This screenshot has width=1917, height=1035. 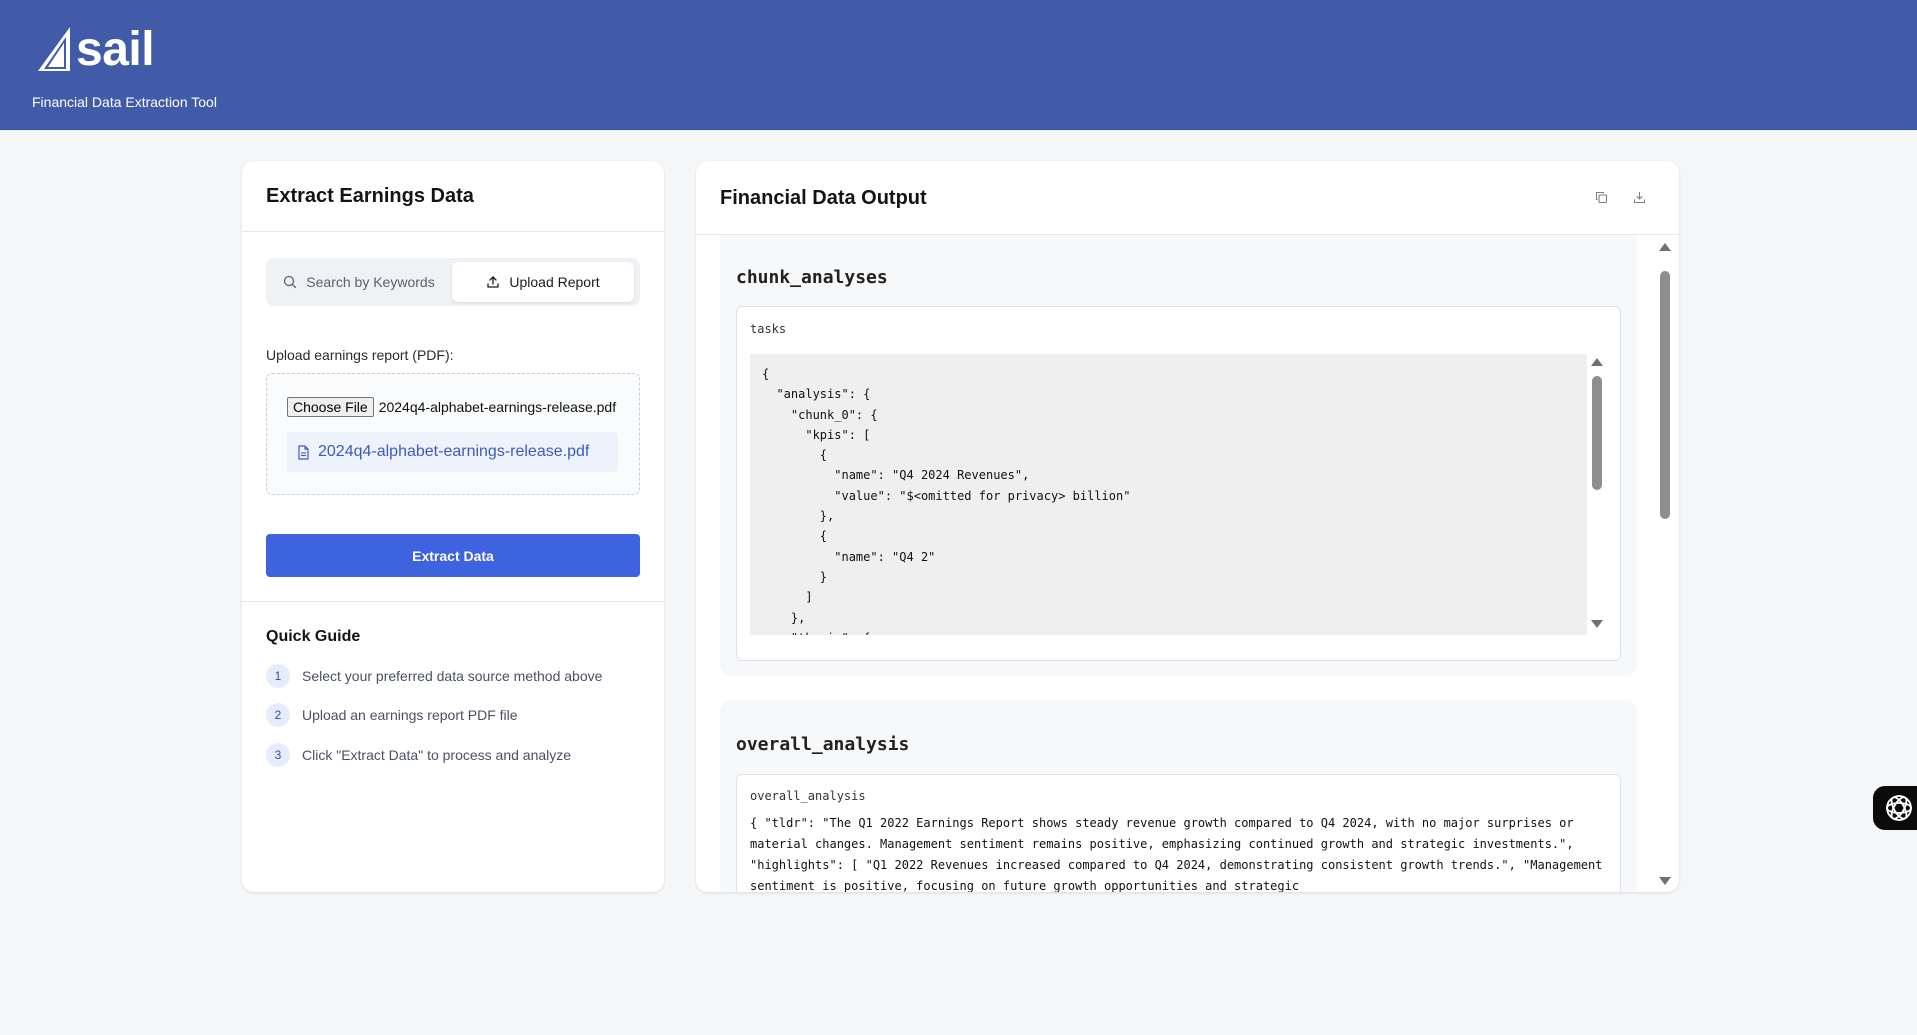 I want to click on code-scrollbar, so click(x=1597, y=494).